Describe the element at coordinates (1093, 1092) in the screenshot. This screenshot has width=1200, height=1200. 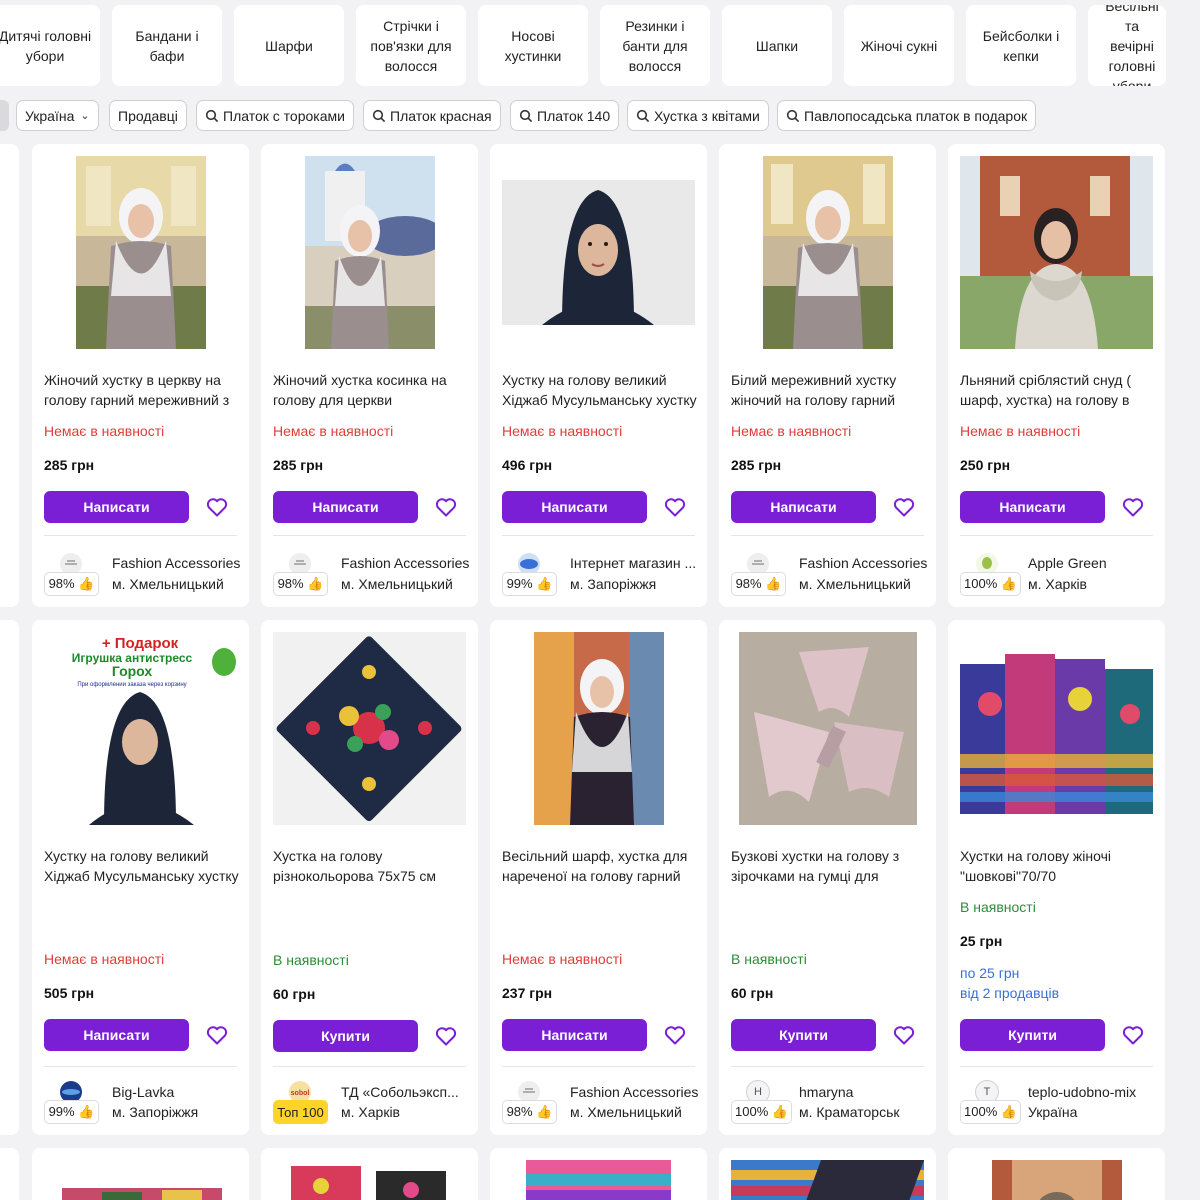
I see `seller-name: teplo-udobno-mix` at that location.